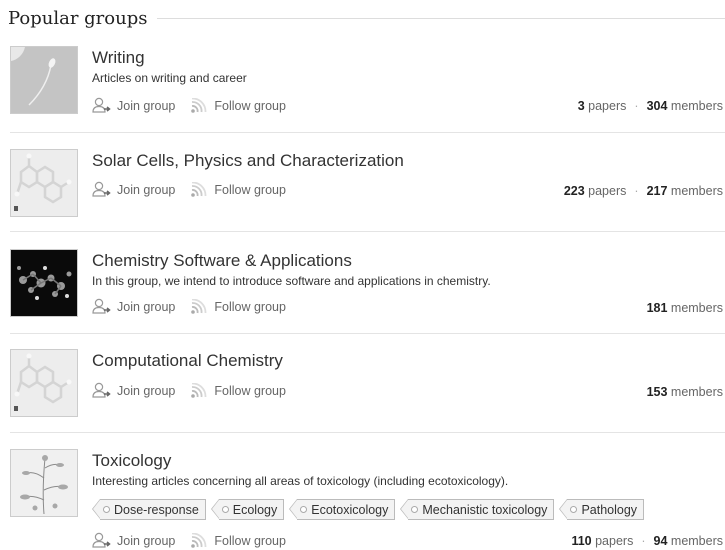 This screenshot has height=550, width=725. Describe the element at coordinates (187, 361) in the screenshot. I see `group-name: Computational Chemistry` at that location.